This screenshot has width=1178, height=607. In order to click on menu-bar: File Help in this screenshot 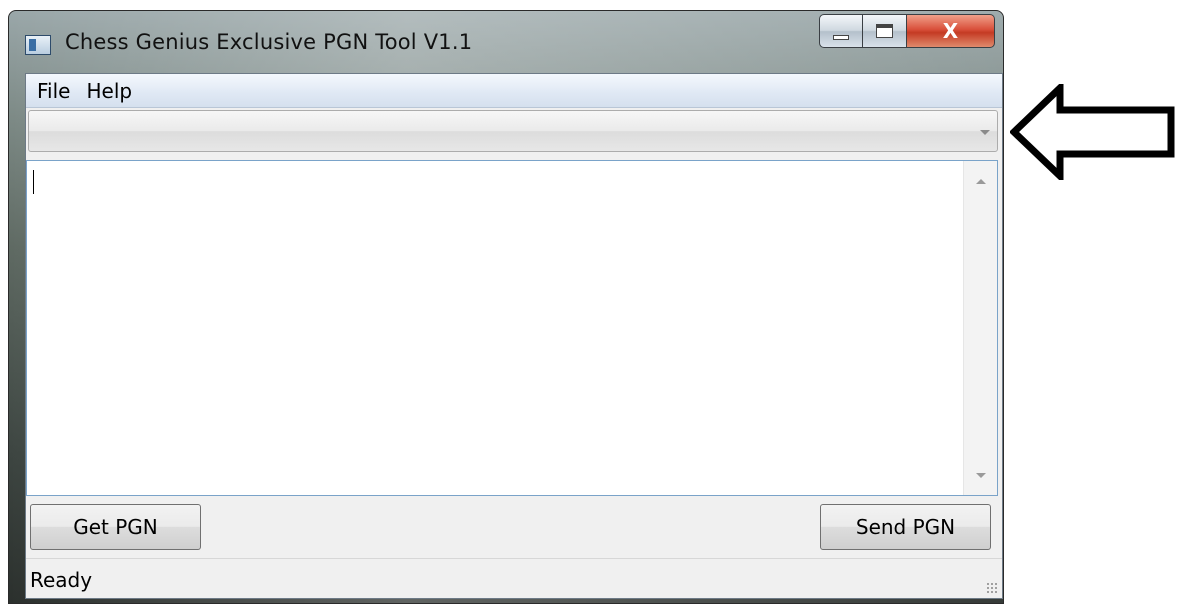, I will do `click(514, 91)`.